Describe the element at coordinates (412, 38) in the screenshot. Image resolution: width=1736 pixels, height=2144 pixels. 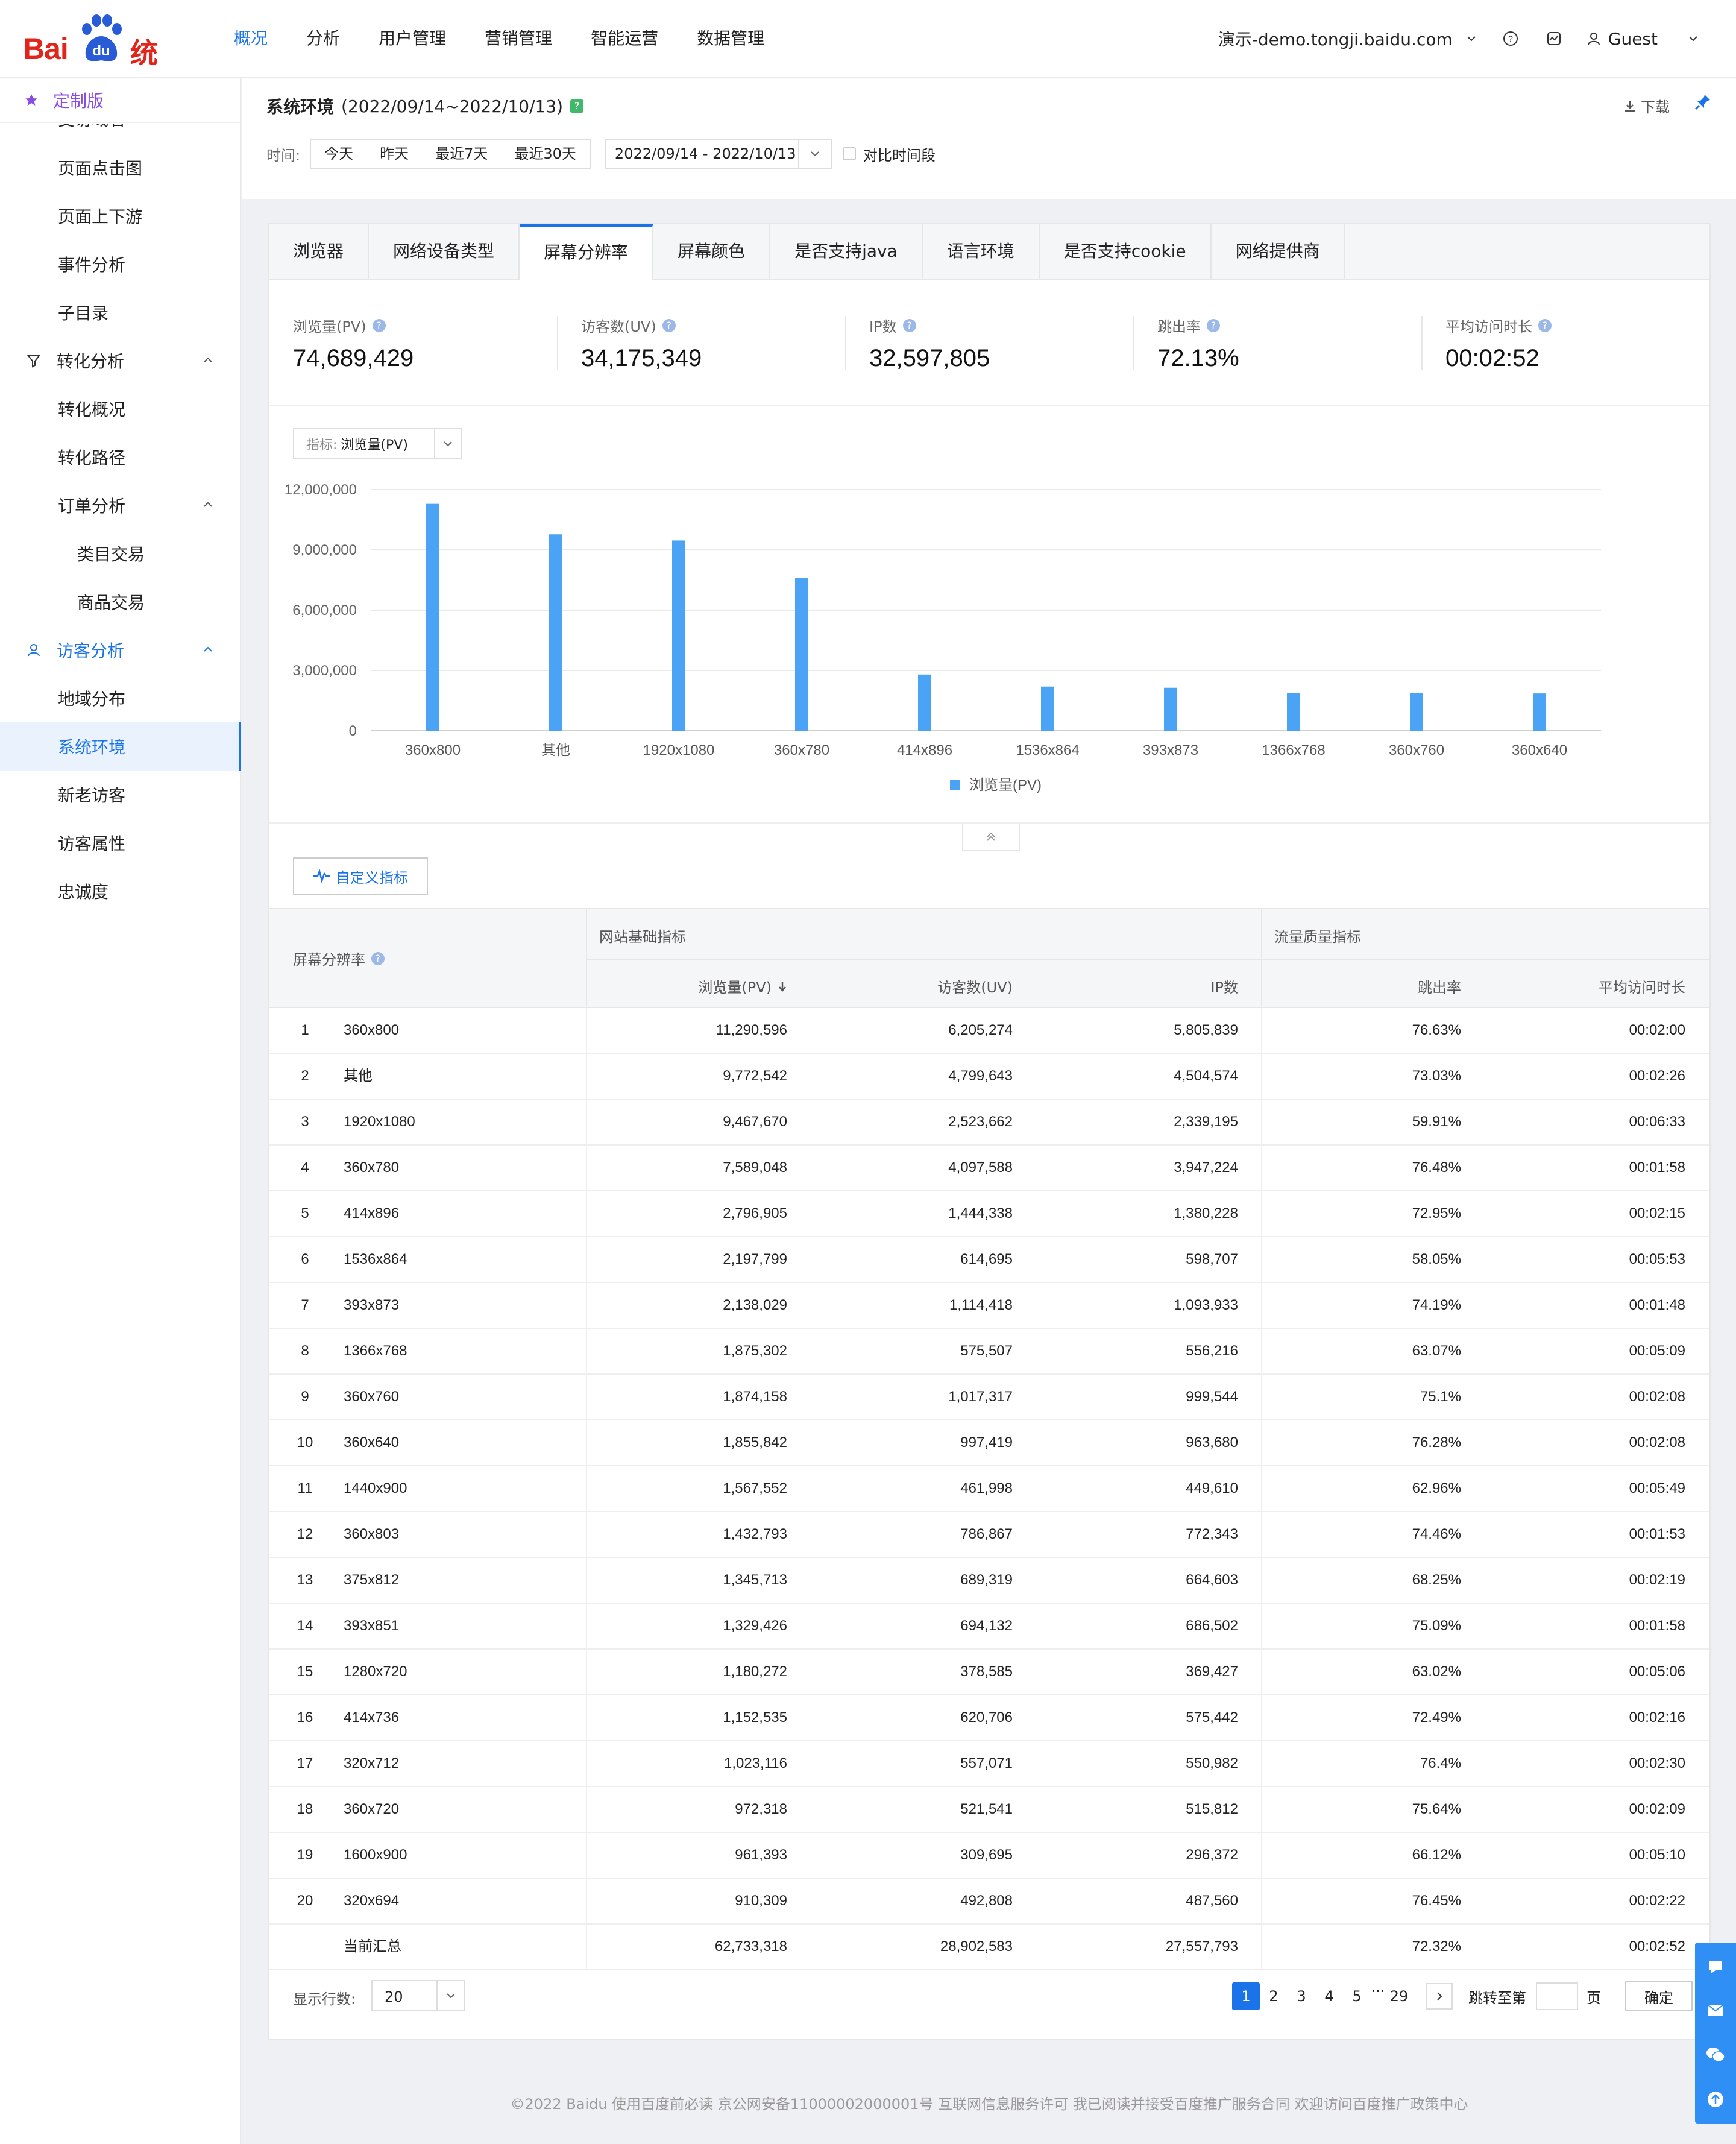
I see `nav-item-user-management: 用户管理` at that location.